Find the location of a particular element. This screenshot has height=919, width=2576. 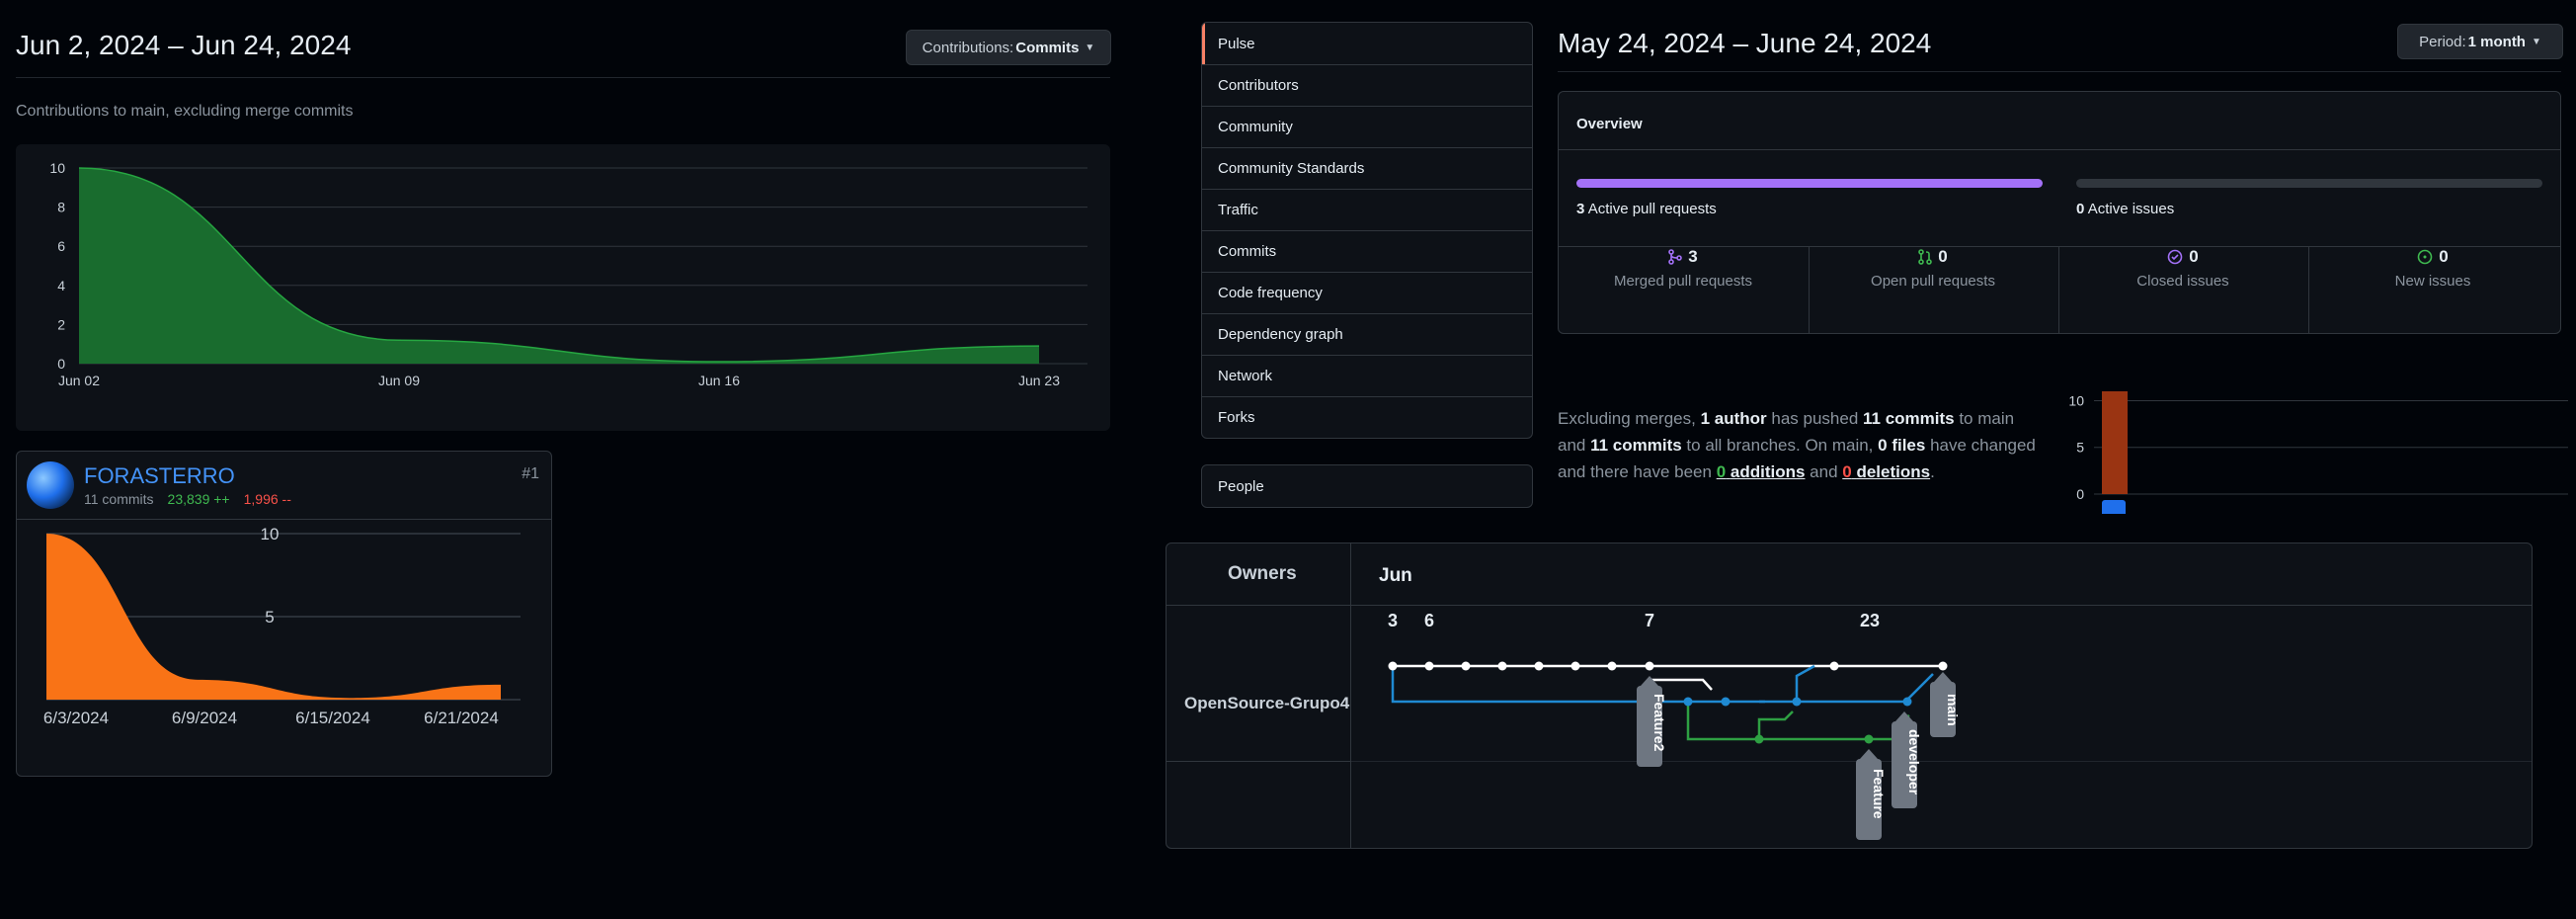

issues-progress-bar is located at coordinates (2309, 183).